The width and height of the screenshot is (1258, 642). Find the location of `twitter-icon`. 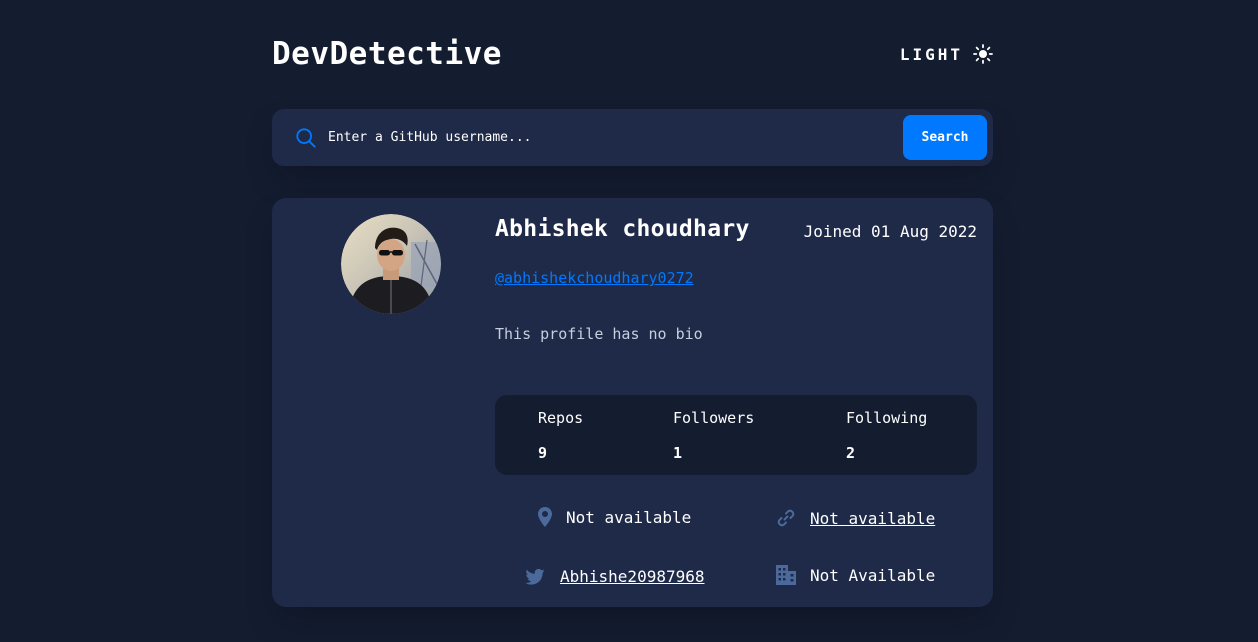

twitter-icon is located at coordinates (535, 576).